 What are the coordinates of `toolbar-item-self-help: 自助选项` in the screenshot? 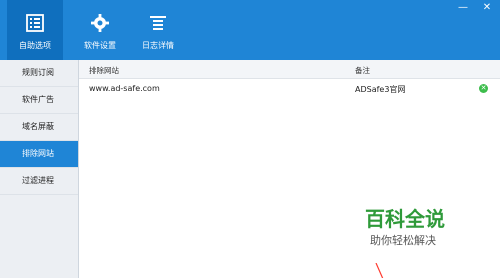 It's located at (35, 30).